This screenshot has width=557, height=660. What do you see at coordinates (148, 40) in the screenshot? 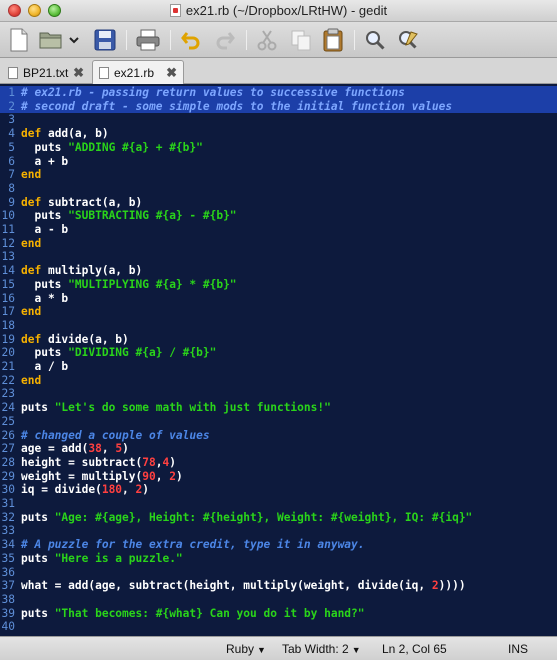
I see `print-button` at bounding box center [148, 40].